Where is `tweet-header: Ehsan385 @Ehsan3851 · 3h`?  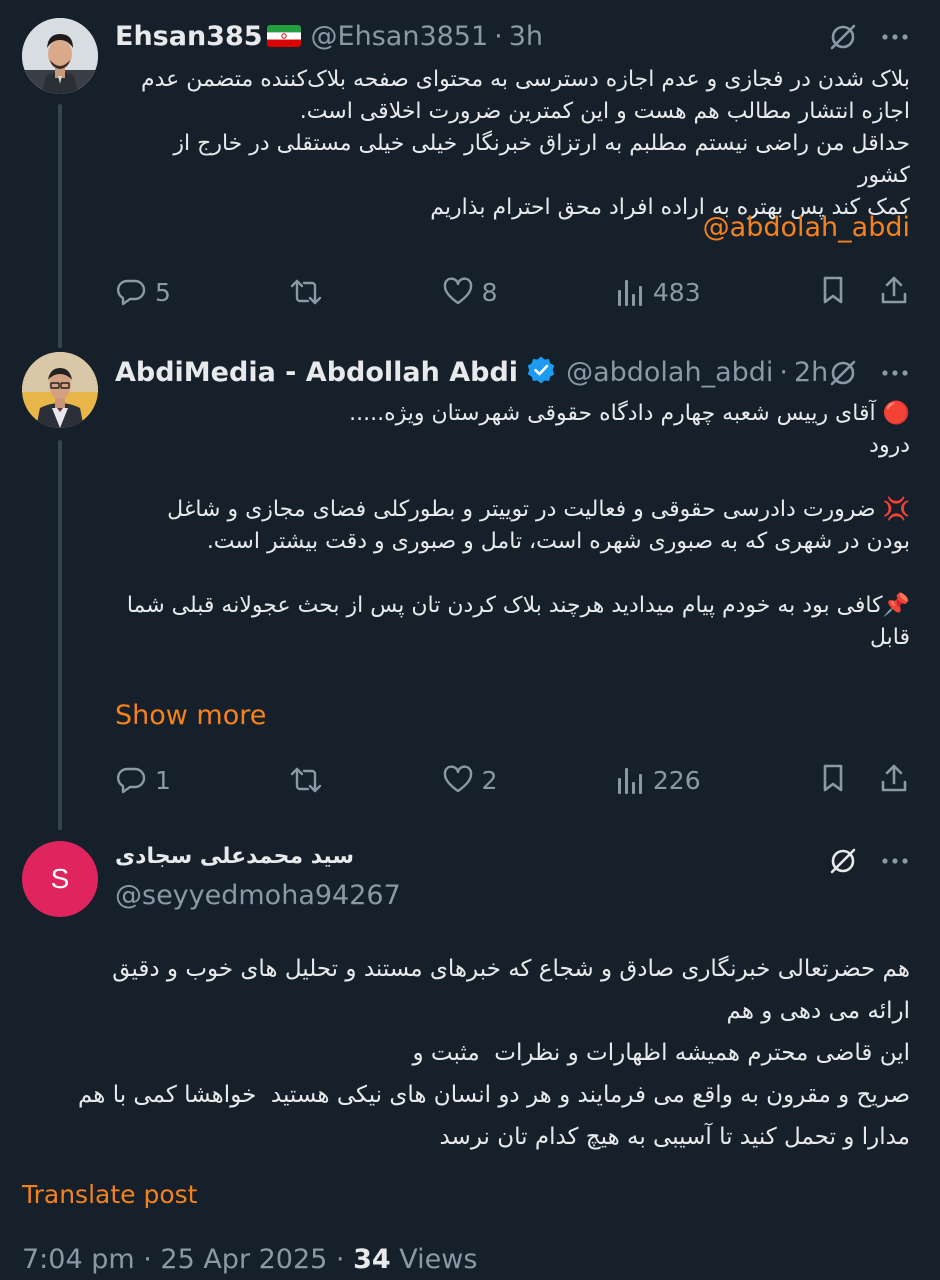
tweet-header: Ehsan385 @Ehsan3851 · 3h is located at coordinates (329, 36).